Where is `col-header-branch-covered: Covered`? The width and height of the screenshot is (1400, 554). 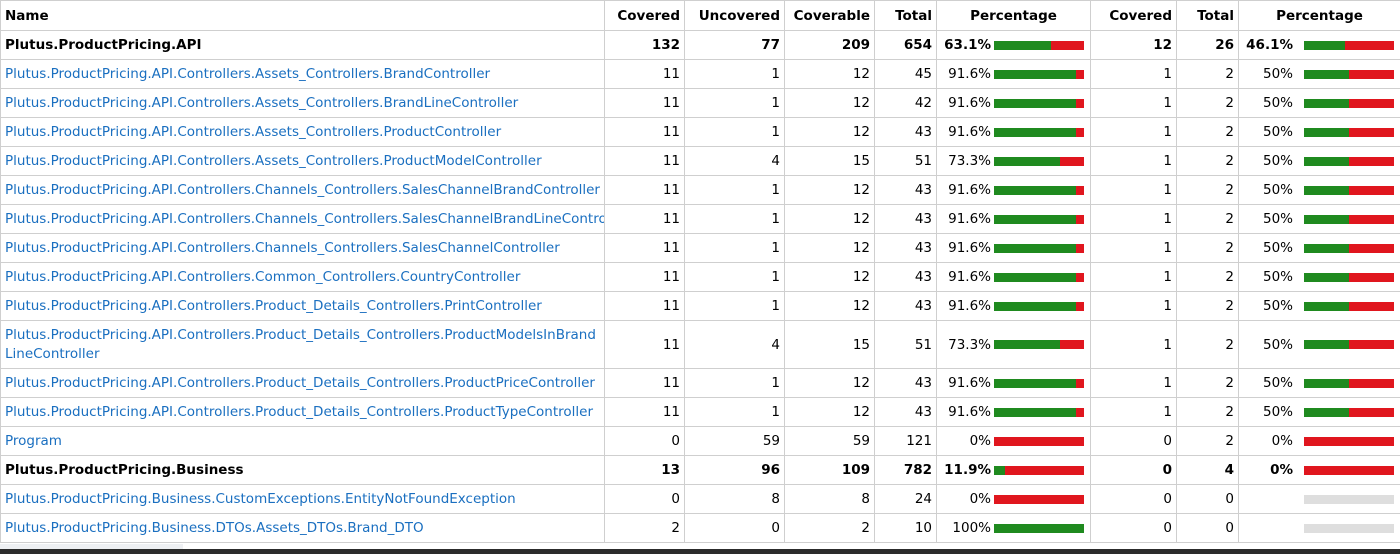
col-header-branch-covered: Covered is located at coordinates (1133, 15).